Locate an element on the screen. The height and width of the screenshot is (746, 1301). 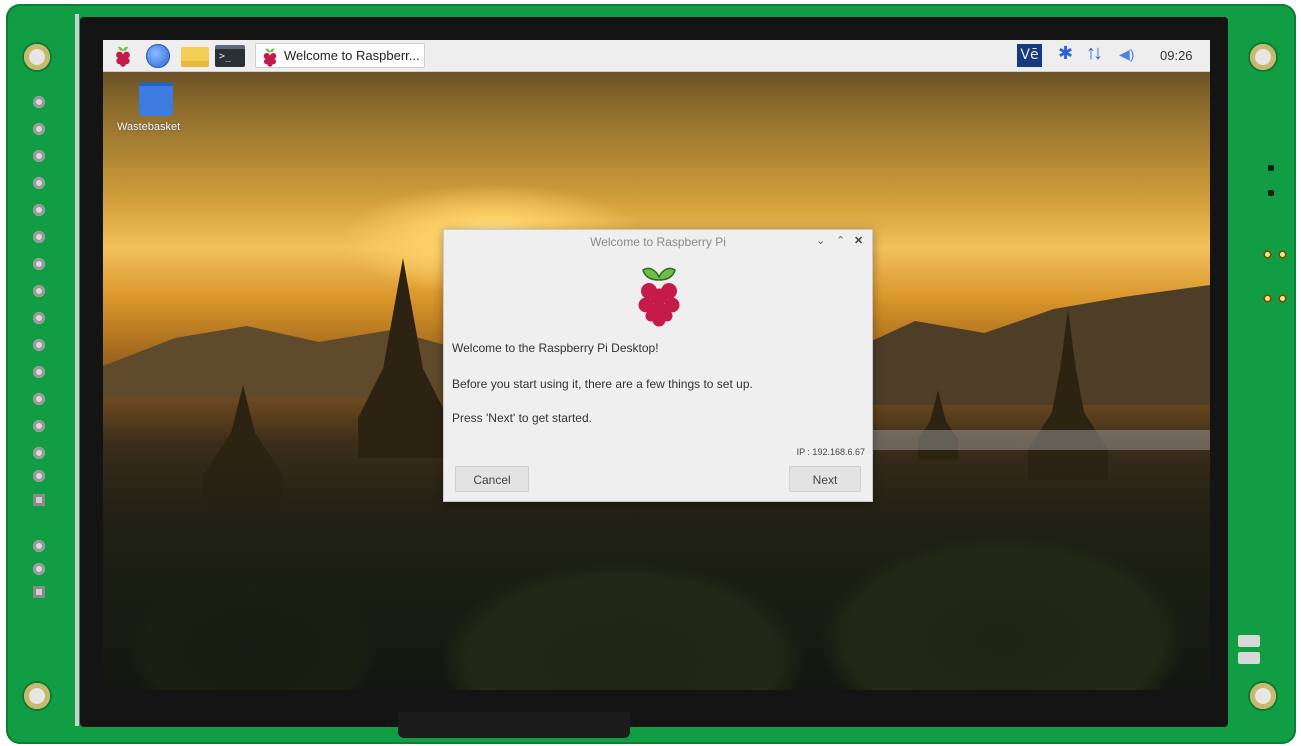
close-icon: ✕ is located at coordinates (858, 240).